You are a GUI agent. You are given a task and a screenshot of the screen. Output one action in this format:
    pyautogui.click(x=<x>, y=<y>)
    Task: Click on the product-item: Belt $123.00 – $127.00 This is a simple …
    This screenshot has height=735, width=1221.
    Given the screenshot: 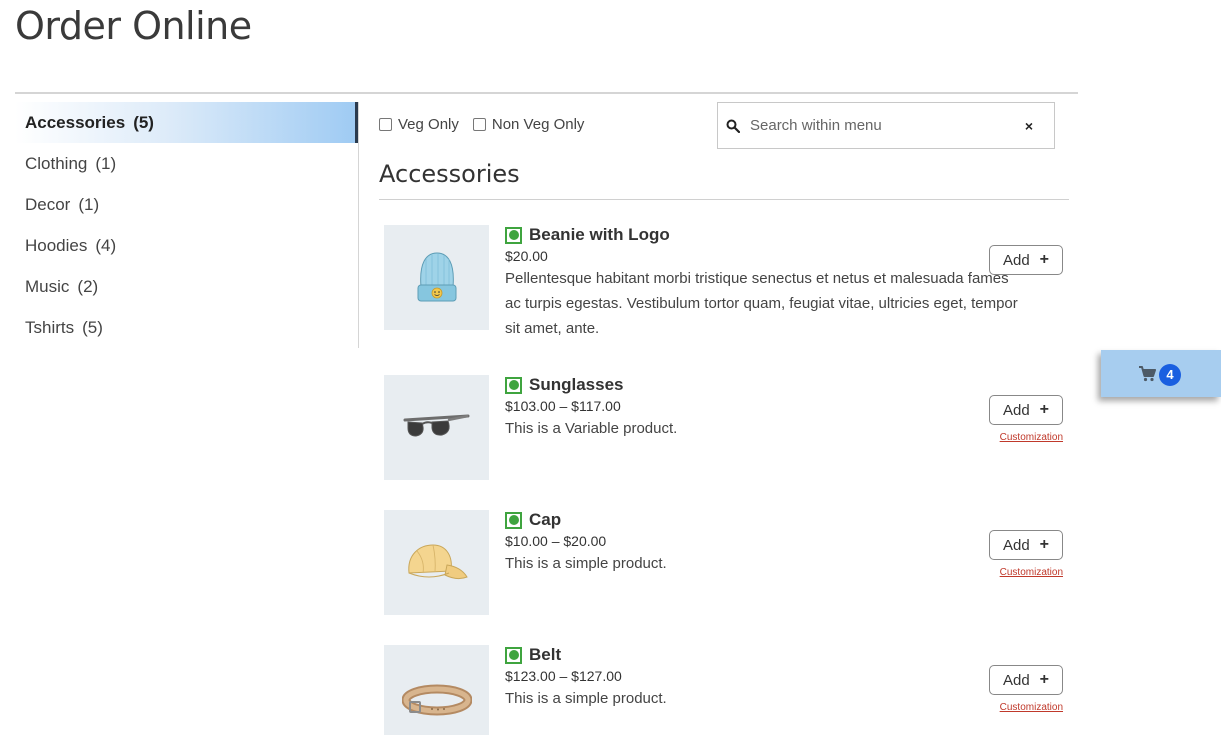 What is the action you would take?
    pyautogui.click(x=724, y=690)
    